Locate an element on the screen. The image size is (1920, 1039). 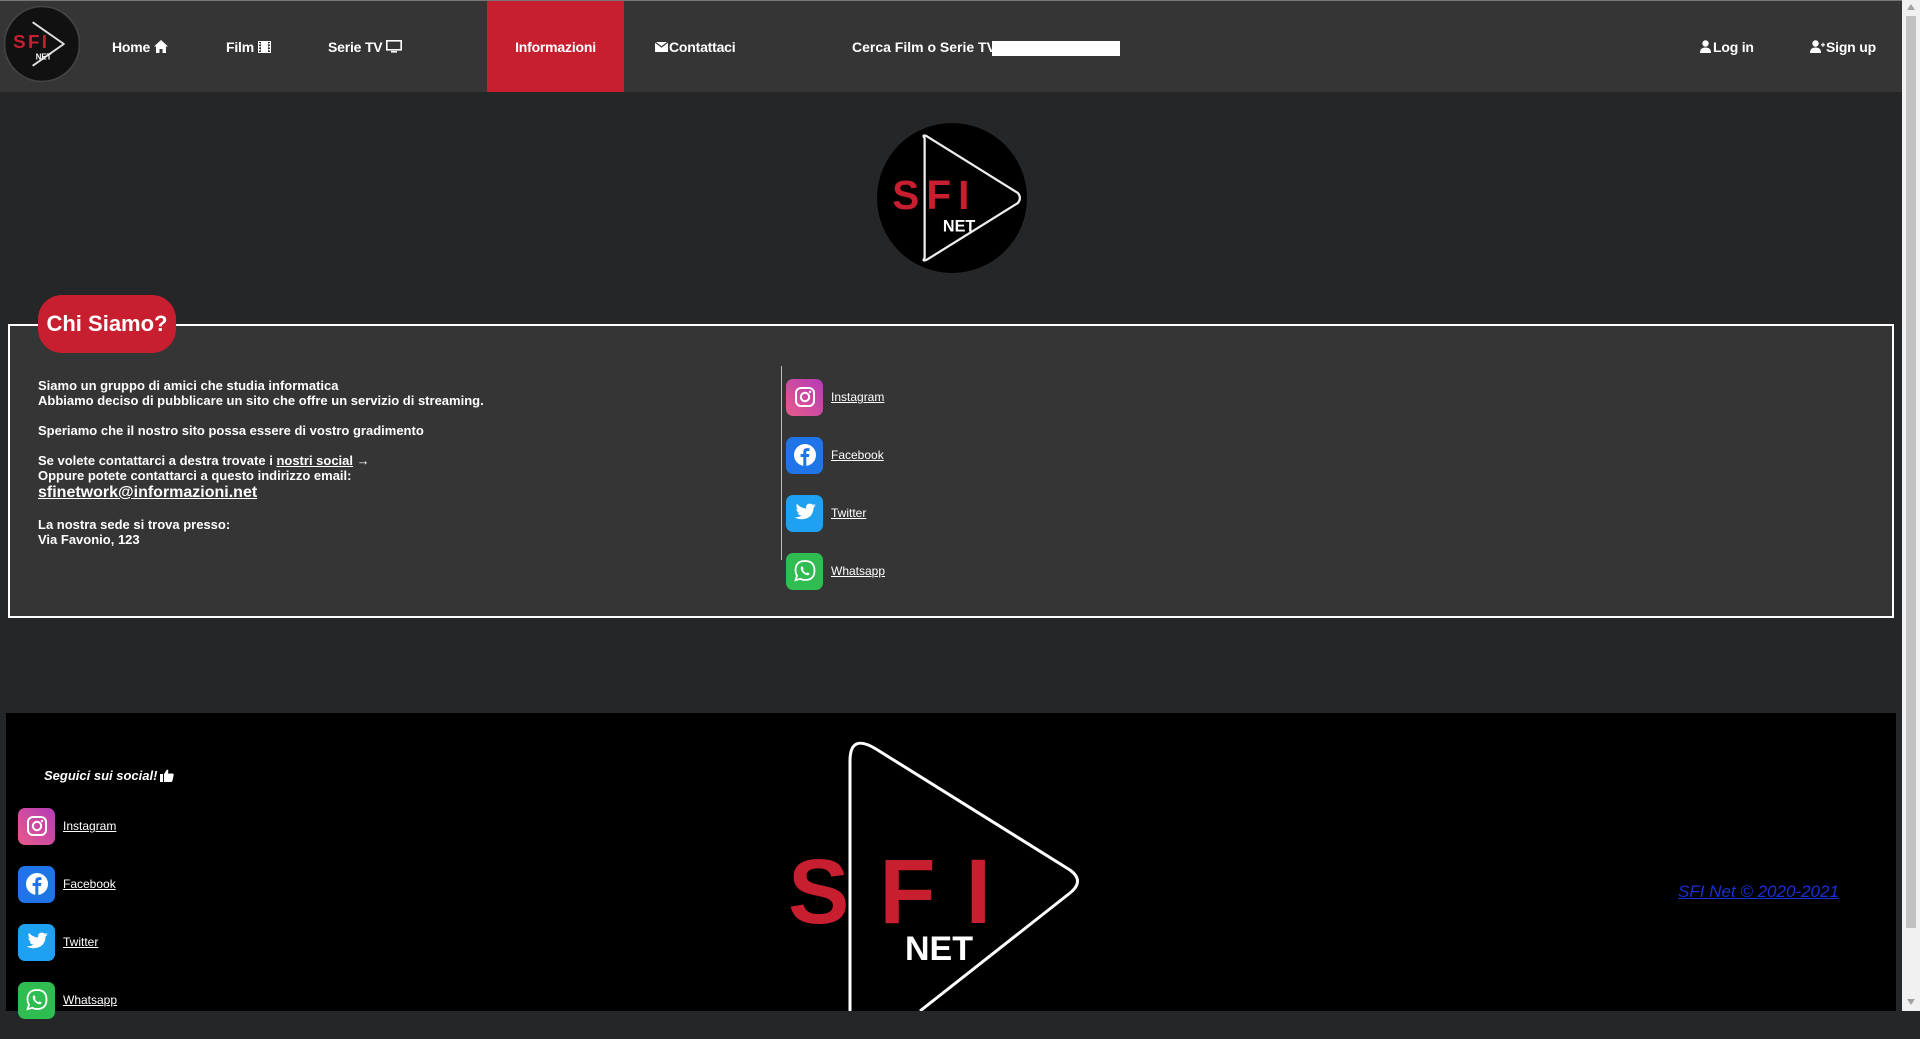
user-plus-icon is located at coordinates (1817, 46).